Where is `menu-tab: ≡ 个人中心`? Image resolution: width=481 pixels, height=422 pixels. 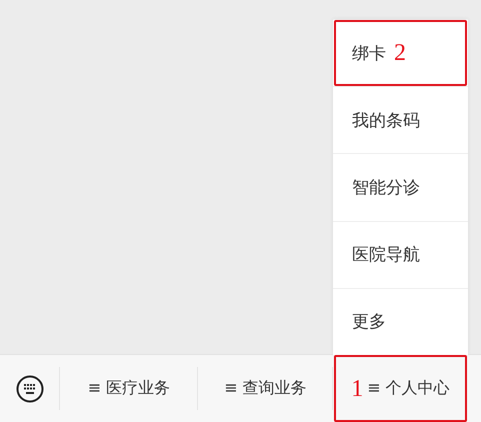 menu-tab: ≡ 个人中心 is located at coordinates (408, 388).